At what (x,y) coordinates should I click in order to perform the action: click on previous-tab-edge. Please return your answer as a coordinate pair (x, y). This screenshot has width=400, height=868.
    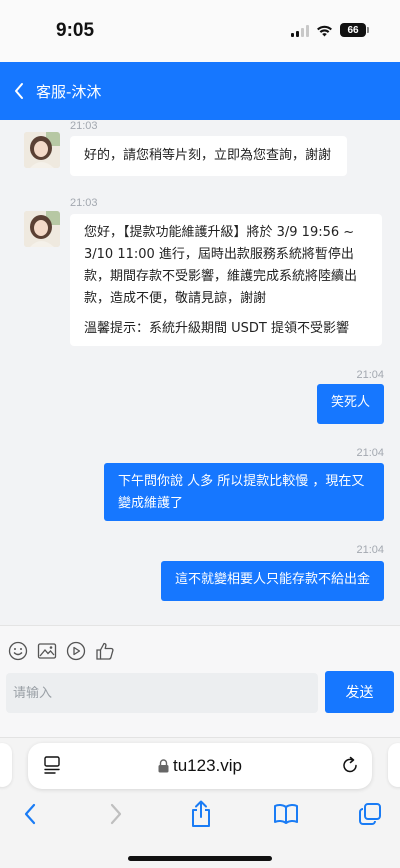
    Looking at the image, I should click on (6, 765).